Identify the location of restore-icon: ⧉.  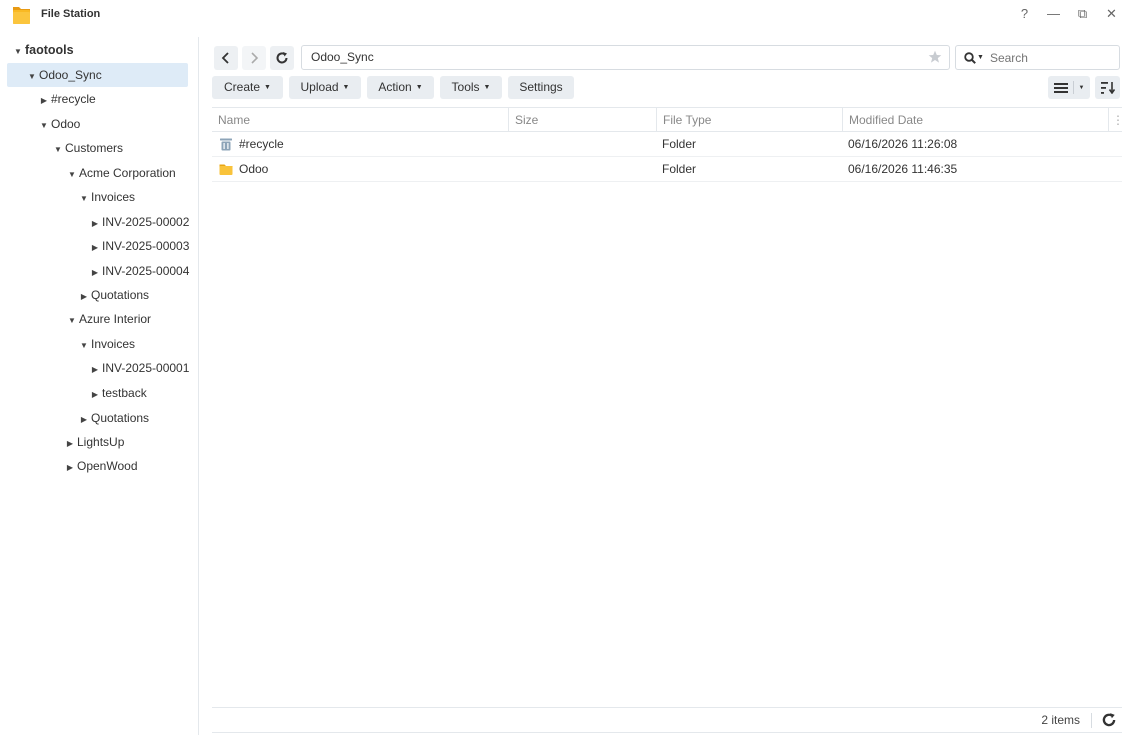
(1082, 14).